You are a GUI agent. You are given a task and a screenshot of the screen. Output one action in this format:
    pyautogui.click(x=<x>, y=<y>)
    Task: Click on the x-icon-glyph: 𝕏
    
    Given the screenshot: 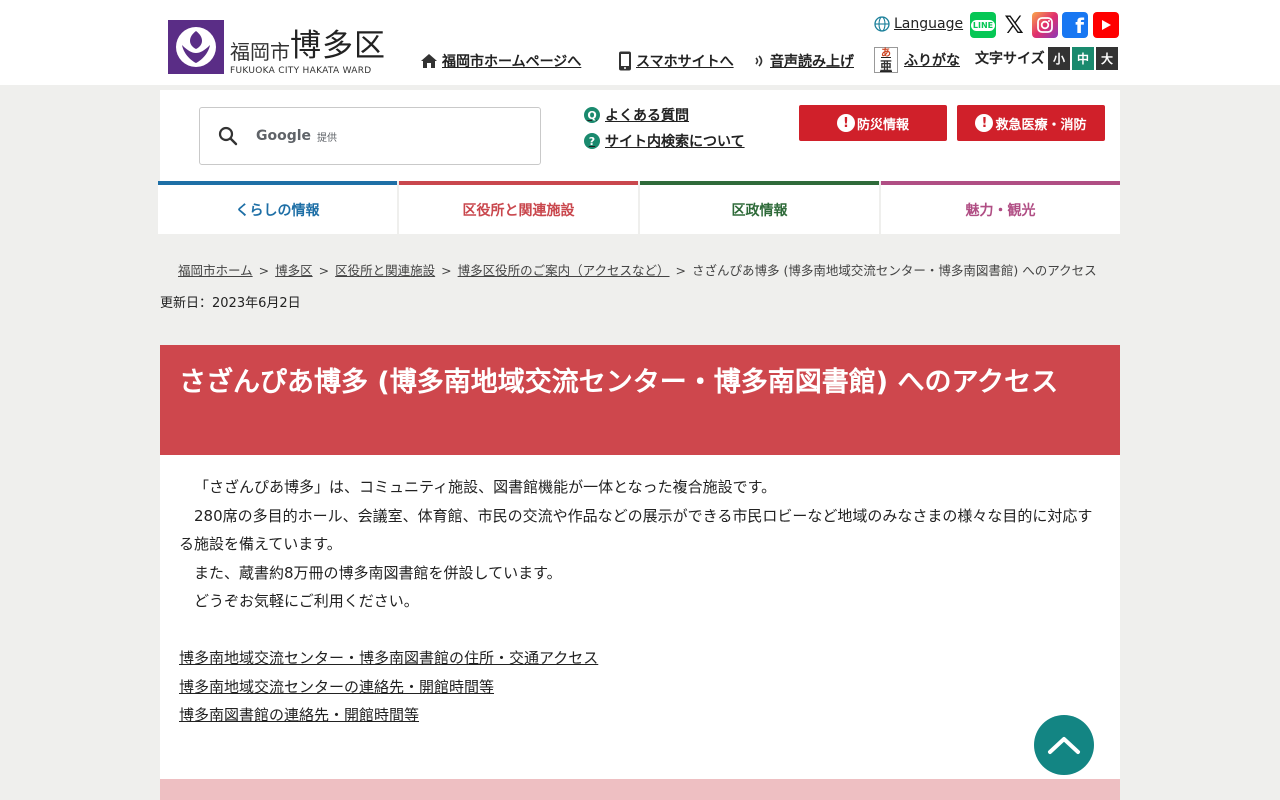 What is the action you would take?
    pyautogui.click(x=1014, y=25)
    